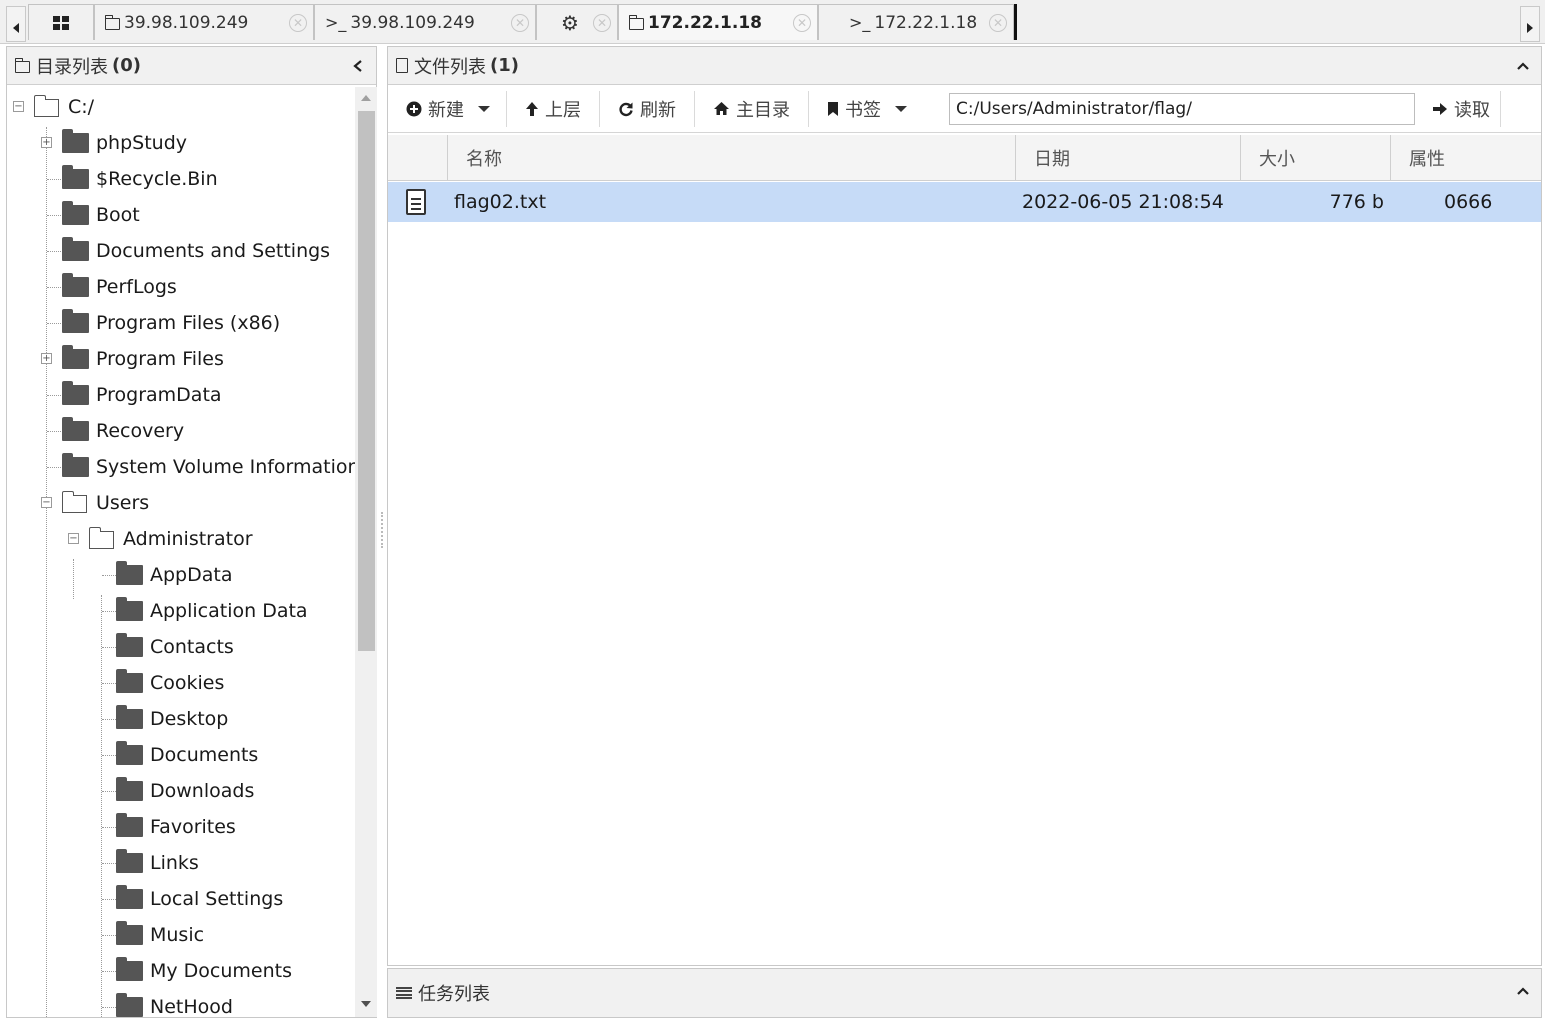 The width and height of the screenshot is (1545, 1021). Describe the element at coordinates (1466, 158) in the screenshot. I see `column-header-attr: 属性` at that location.